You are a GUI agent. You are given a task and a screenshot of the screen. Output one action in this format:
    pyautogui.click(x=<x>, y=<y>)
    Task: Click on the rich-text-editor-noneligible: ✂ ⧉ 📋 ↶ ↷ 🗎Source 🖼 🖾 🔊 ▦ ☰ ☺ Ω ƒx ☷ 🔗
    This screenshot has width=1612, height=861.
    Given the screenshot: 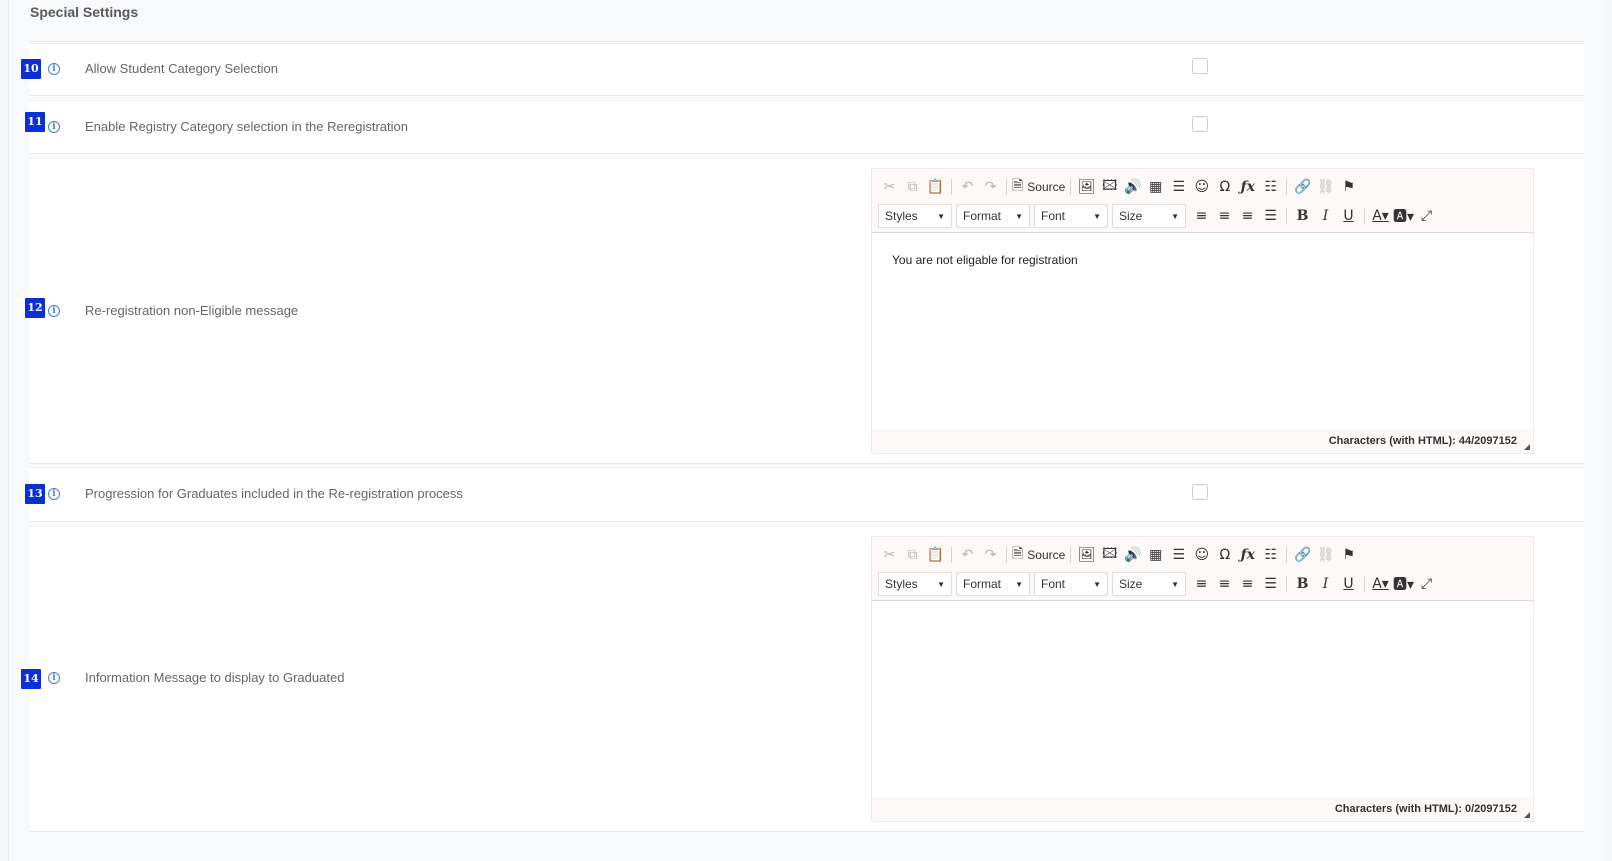 What is the action you would take?
    pyautogui.click(x=1202, y=311)
    